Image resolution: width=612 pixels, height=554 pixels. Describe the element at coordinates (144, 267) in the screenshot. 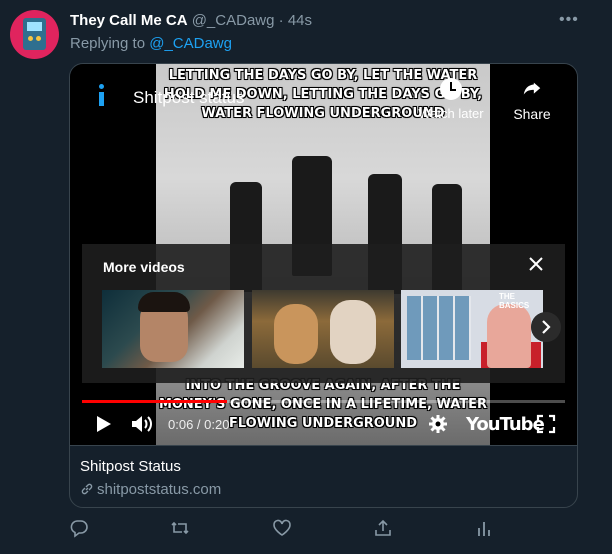

I see `more-videos-title: More videos` at that location.